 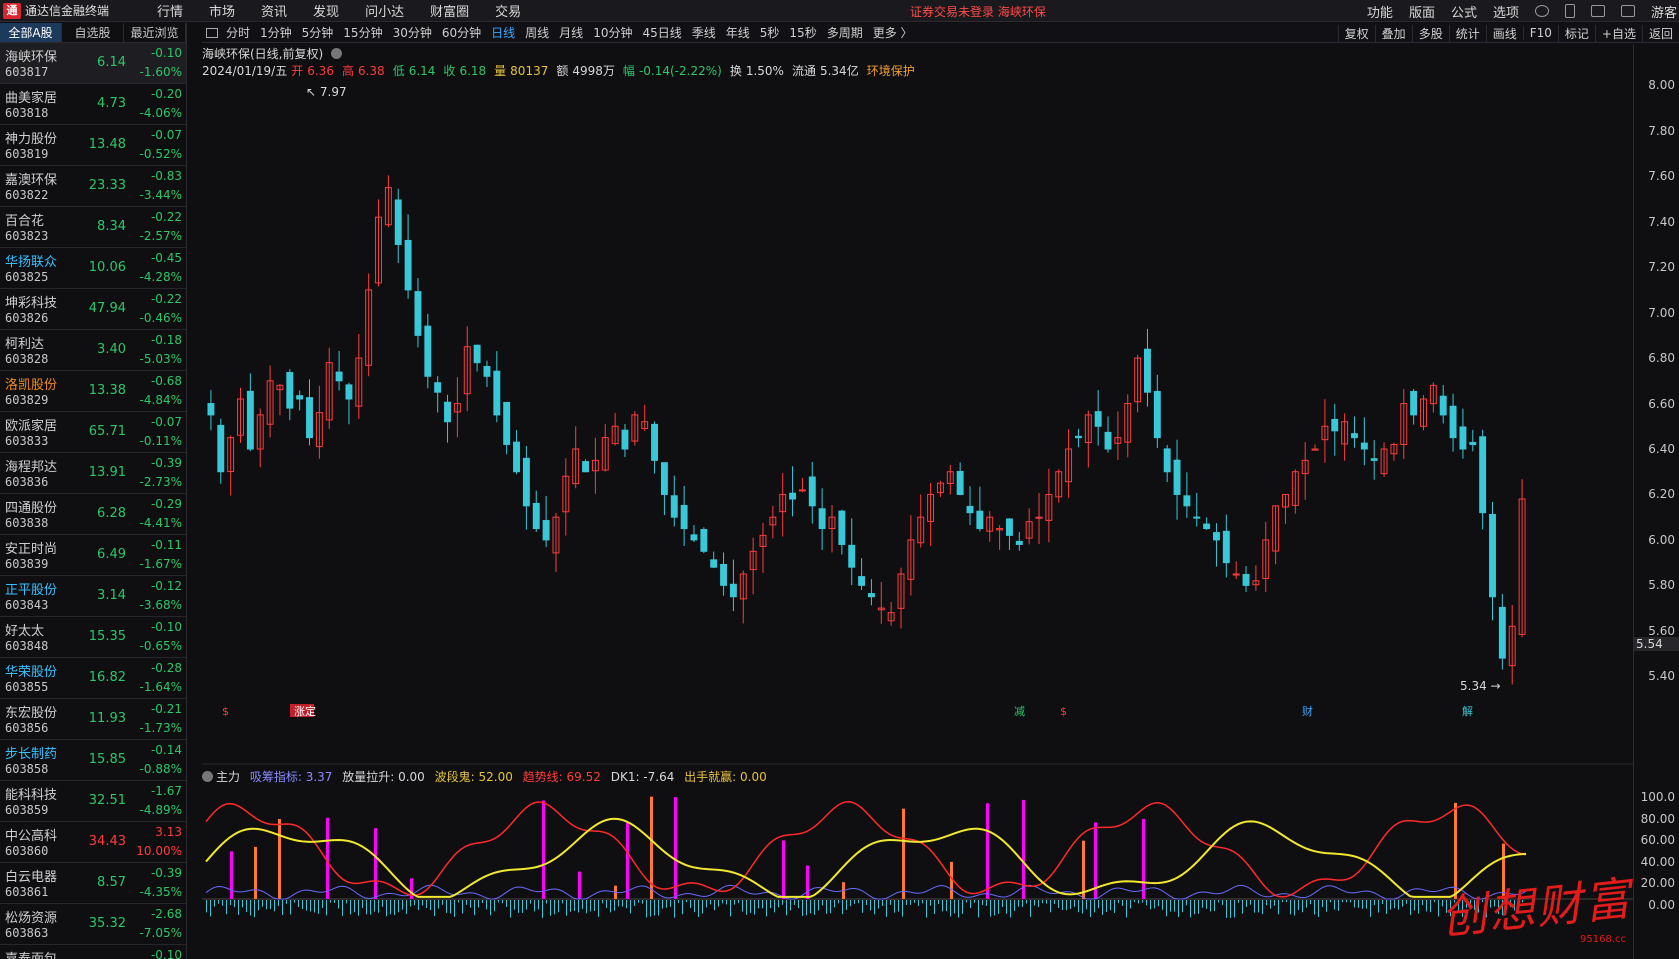 What do you see at coordinates (1660, 33) in the screenshot?
I see `chart-tool-button: 返回` at bounding box center [1660, 33].